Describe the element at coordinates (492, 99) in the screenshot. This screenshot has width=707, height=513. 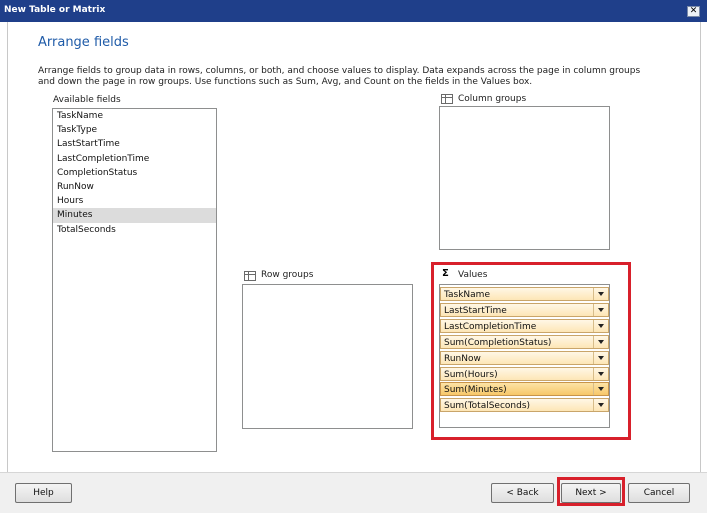
I see `column-groups-label: Column groups` at that location.